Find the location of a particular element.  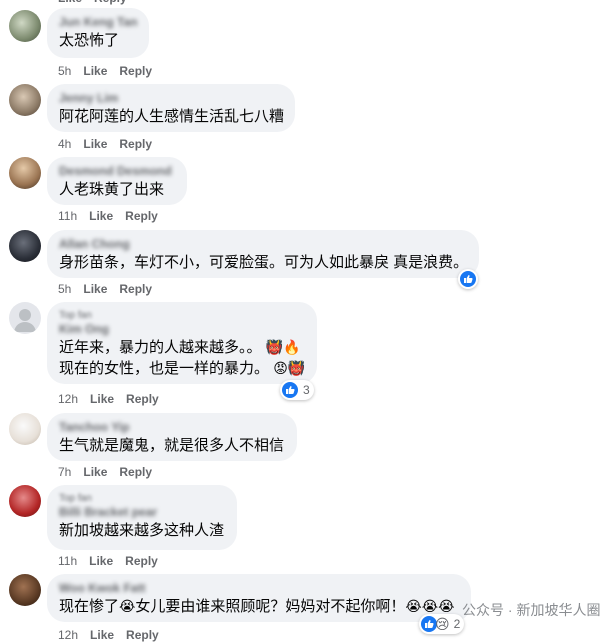

comment-author: Tanchoo Yip is located at coordinates (172, 427).